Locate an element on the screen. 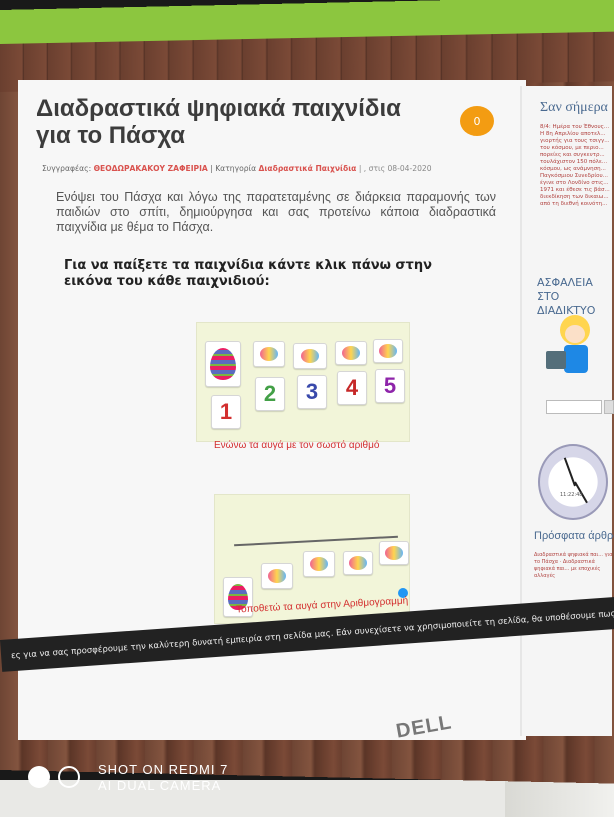 The height and width of the screenshot is (817, 614). clock-widget: 11:22:48 is located at coordinates (573, 482).